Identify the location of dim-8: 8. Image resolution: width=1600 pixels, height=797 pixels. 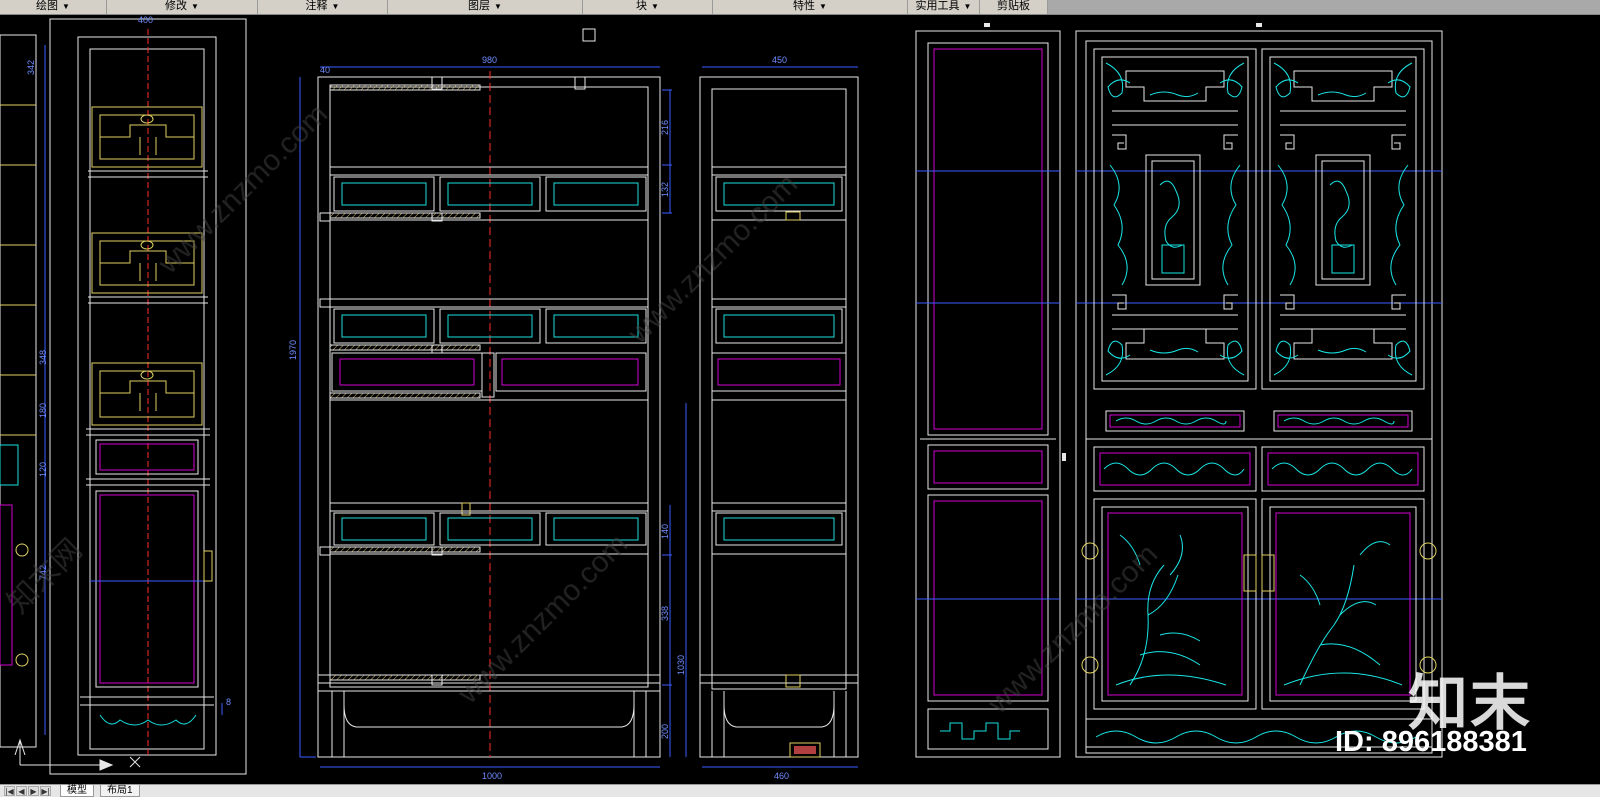
(228, 702).